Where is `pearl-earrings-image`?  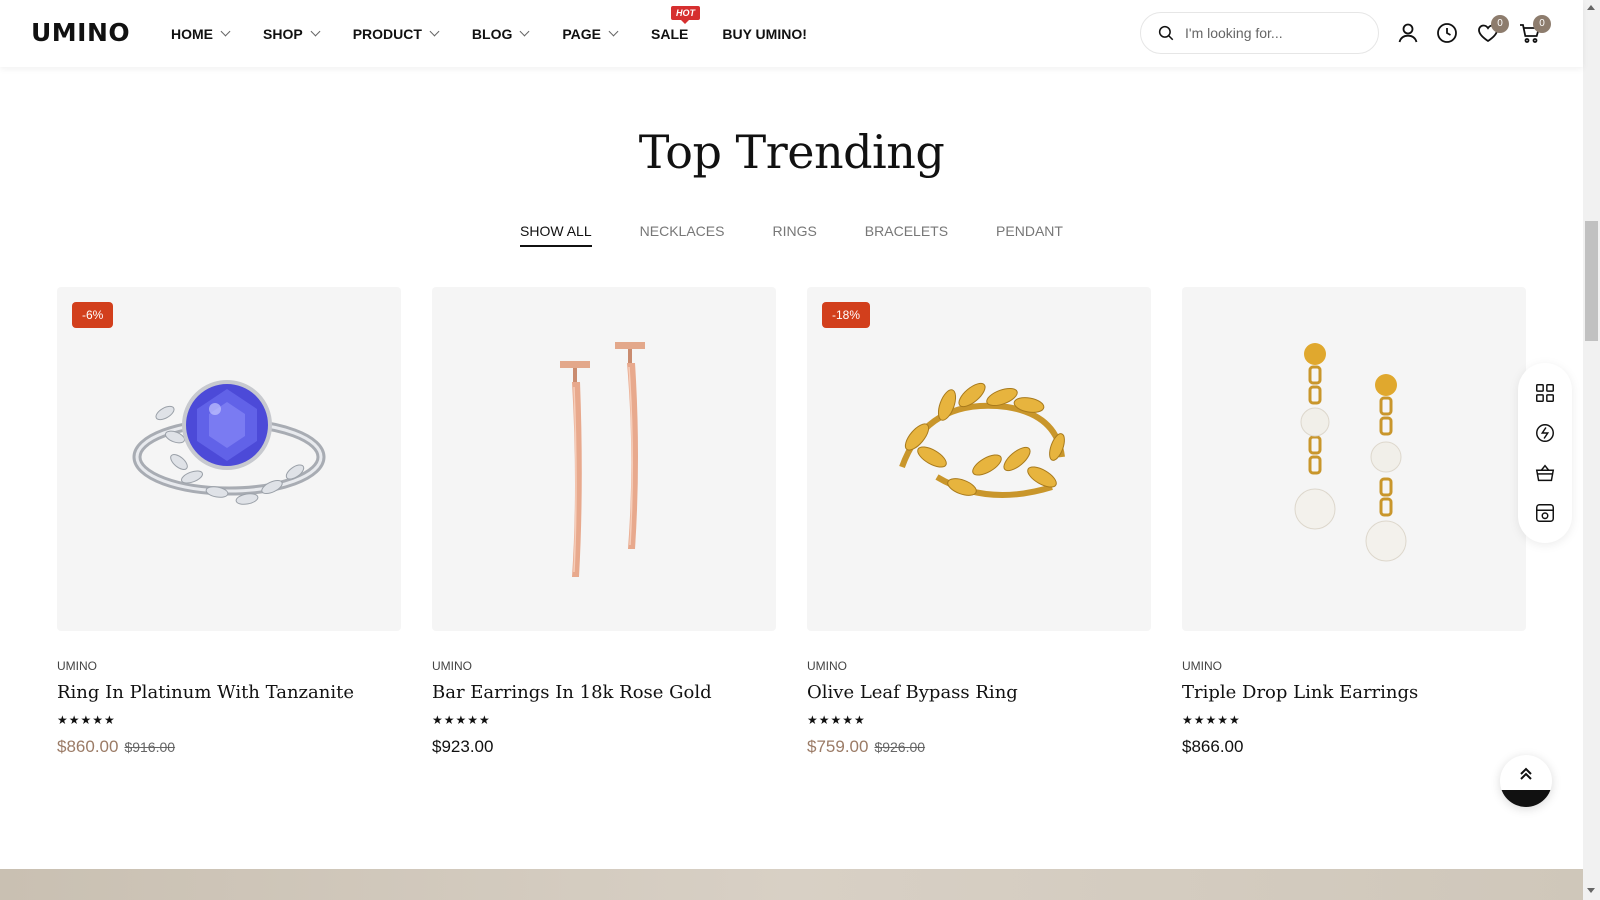
pearl-earrings-image is located at coordinates (1350, 452).